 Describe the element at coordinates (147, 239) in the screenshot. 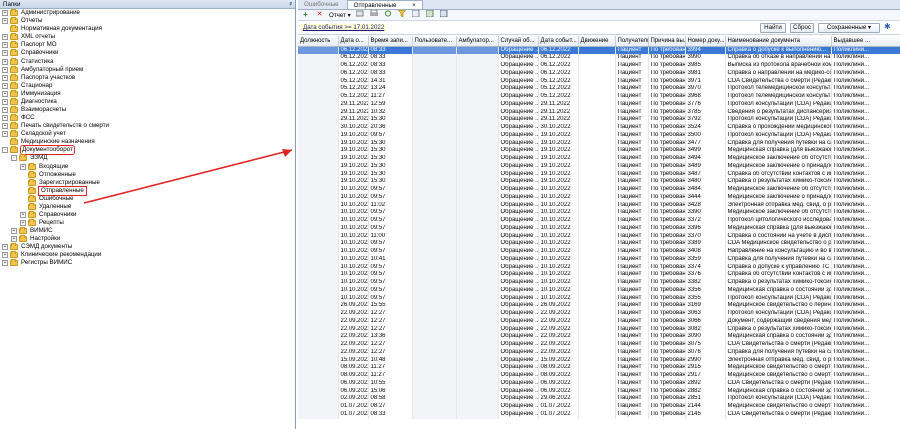

I see `tree-node: + Настройки` at that location.